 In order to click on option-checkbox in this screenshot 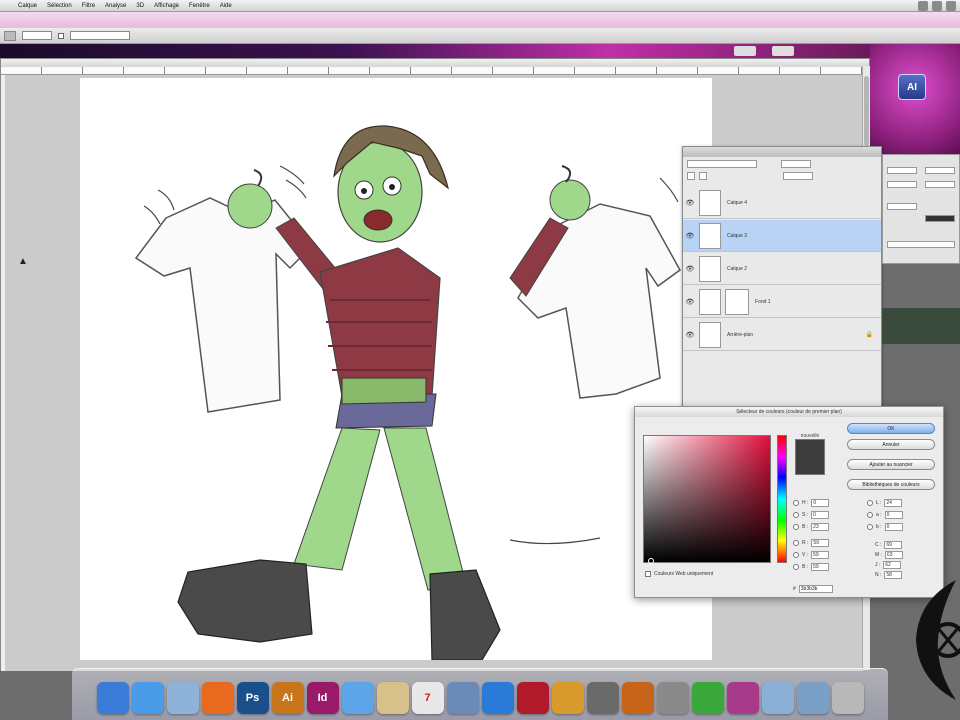, I will do `click(61, 35)`.